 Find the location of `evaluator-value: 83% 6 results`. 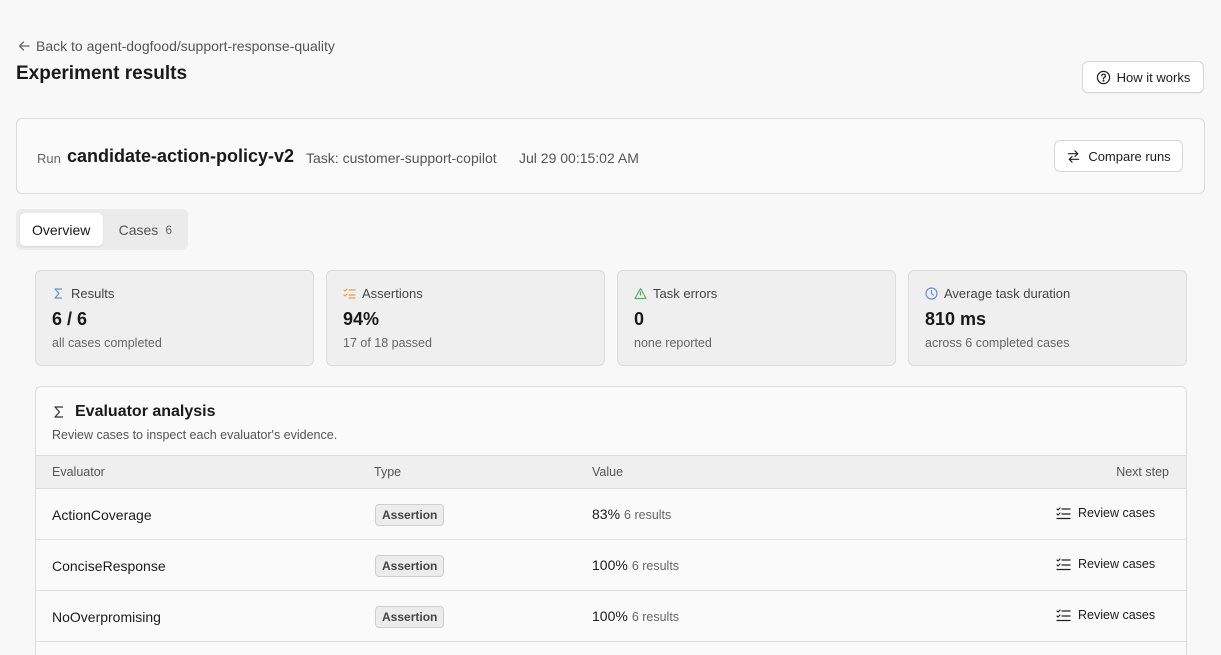

evaluator-value: 83% 6 results is located at coordinates (631, 514).